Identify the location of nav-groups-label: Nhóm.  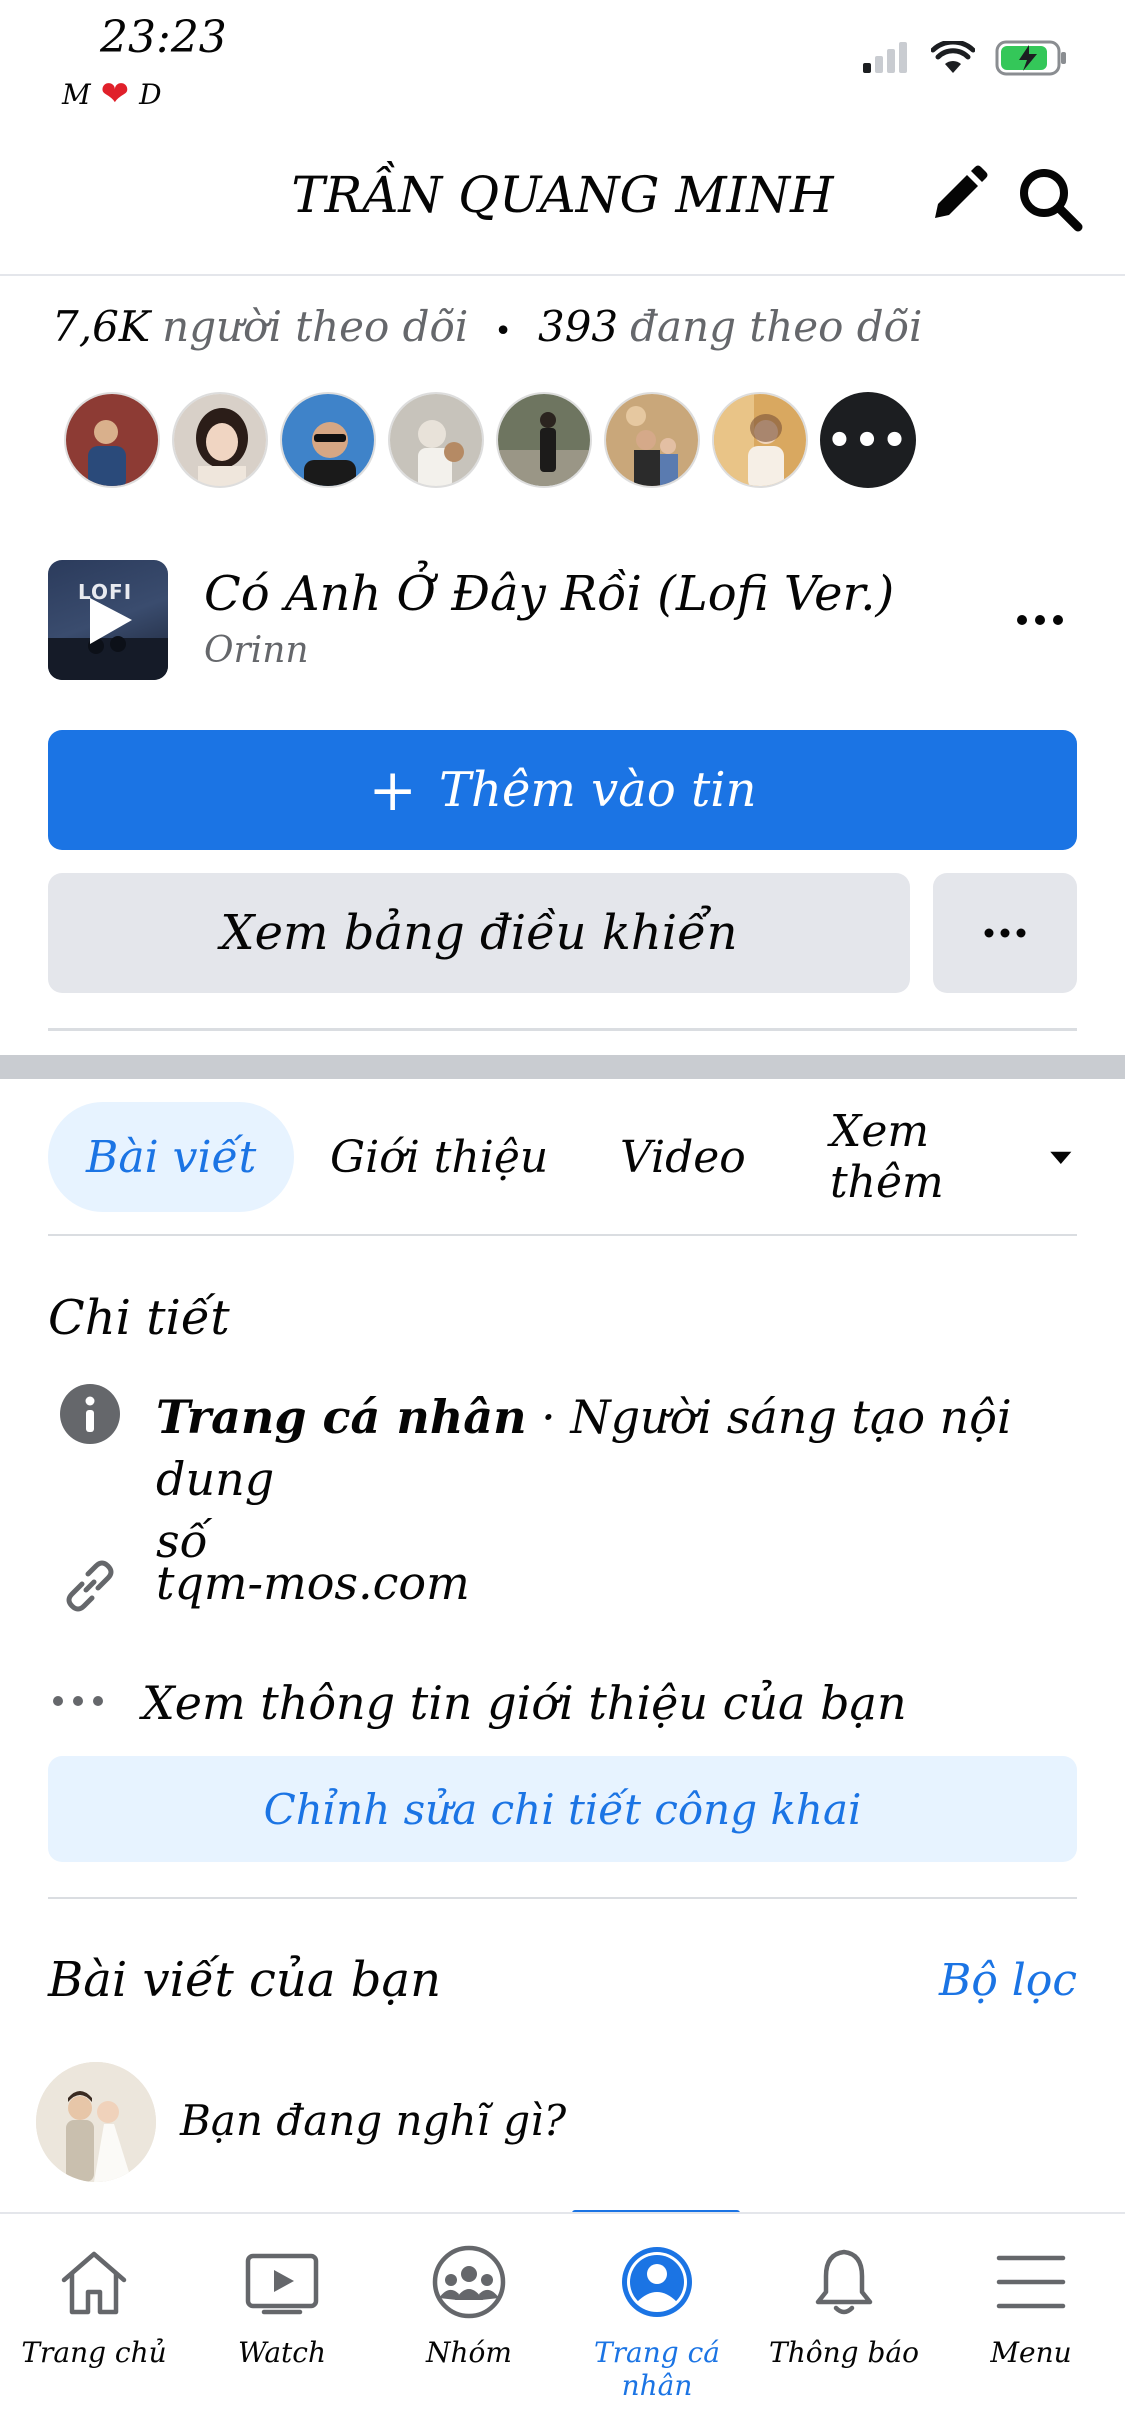
(469, 2352).